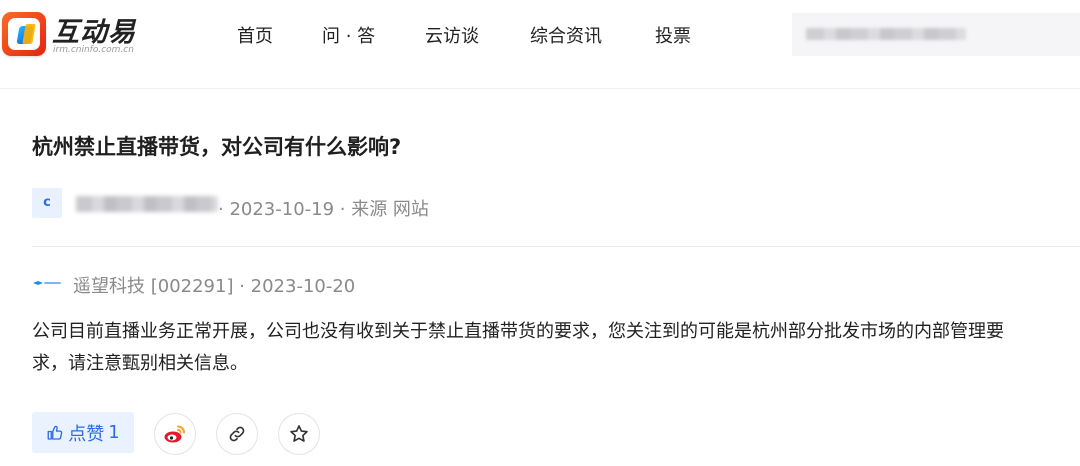  What do you see at coordinates (673, 35) in the screenshot?
I see `nav-vote: 投票` at bounding box center [673, 35].